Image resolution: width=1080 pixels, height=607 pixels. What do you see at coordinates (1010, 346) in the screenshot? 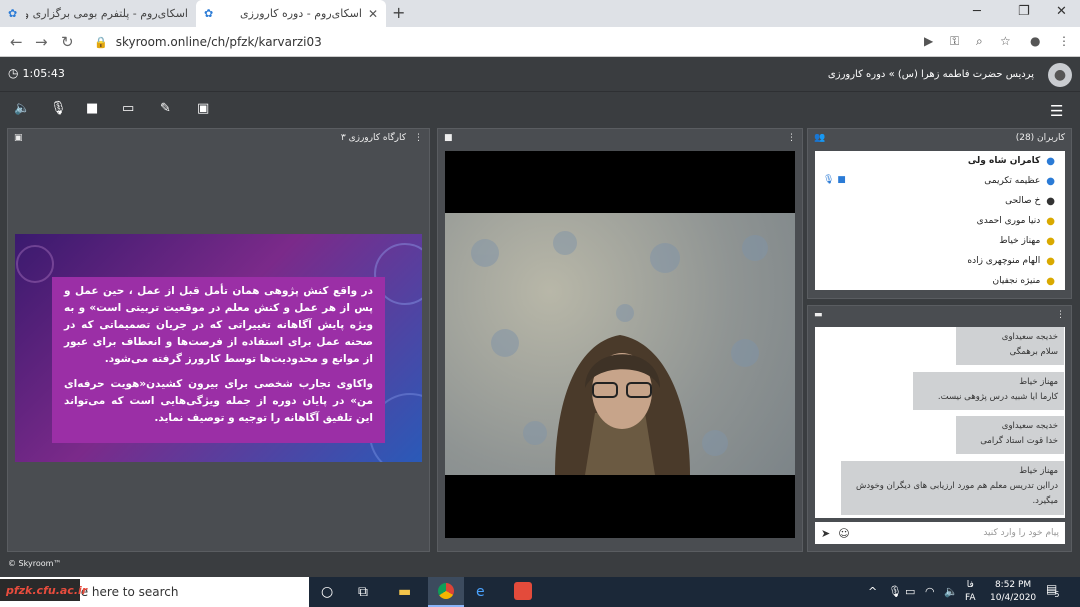
I see `chat-message: خدیجه سعیداوی سلام برهمگی` at bounding box center [1010, 346].